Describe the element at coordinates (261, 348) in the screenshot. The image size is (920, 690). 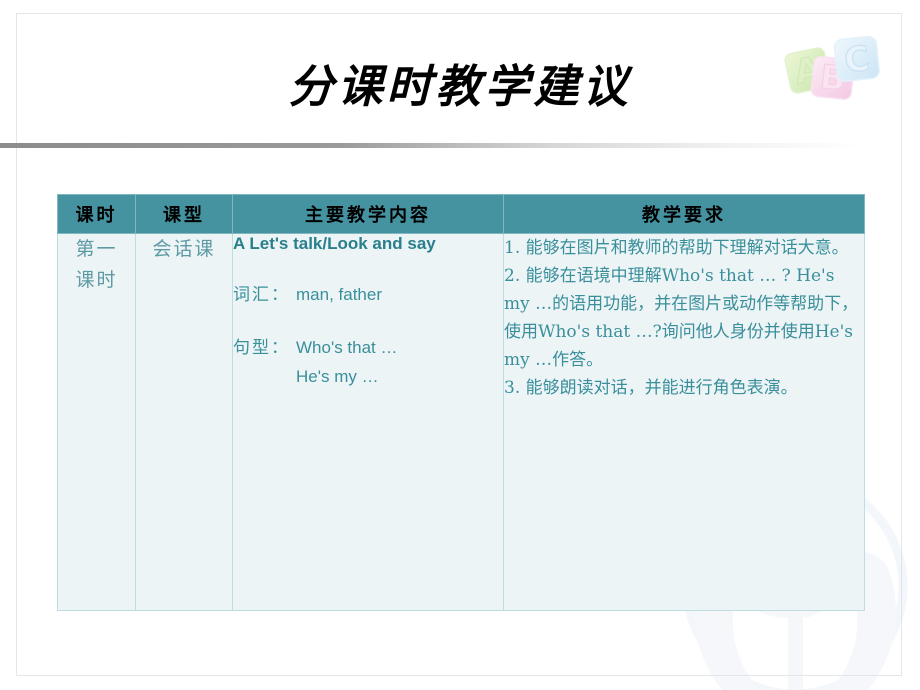
I see `sentence-pattern-label: 句型：` at that location.